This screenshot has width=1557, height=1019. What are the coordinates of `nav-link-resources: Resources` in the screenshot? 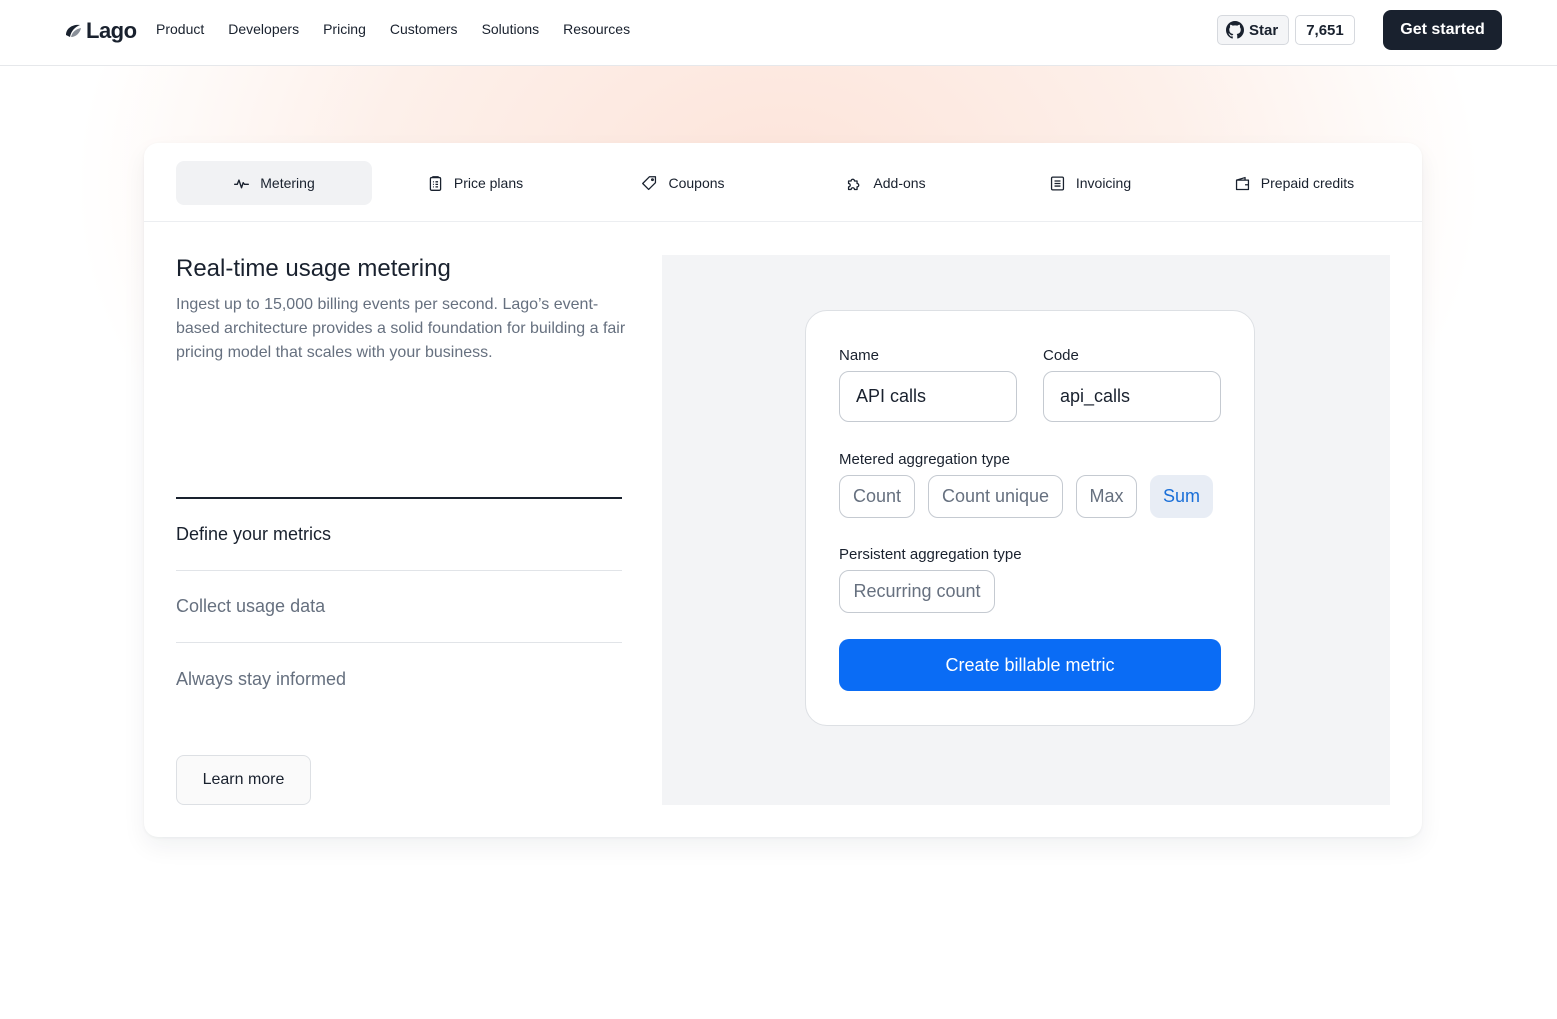 It's located at (596, 29).